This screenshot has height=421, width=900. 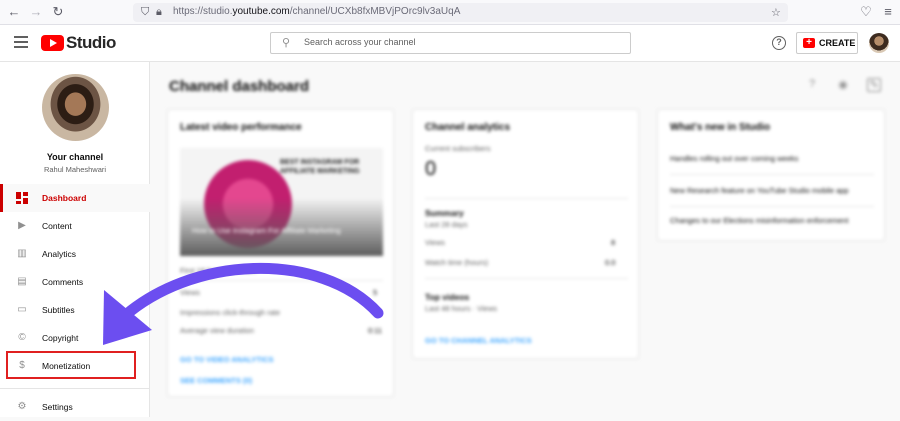 What do you see at coordinates (874, 85) in the screenshot?
I see `upload-icon: ✎` at bounding box center [874, 85].